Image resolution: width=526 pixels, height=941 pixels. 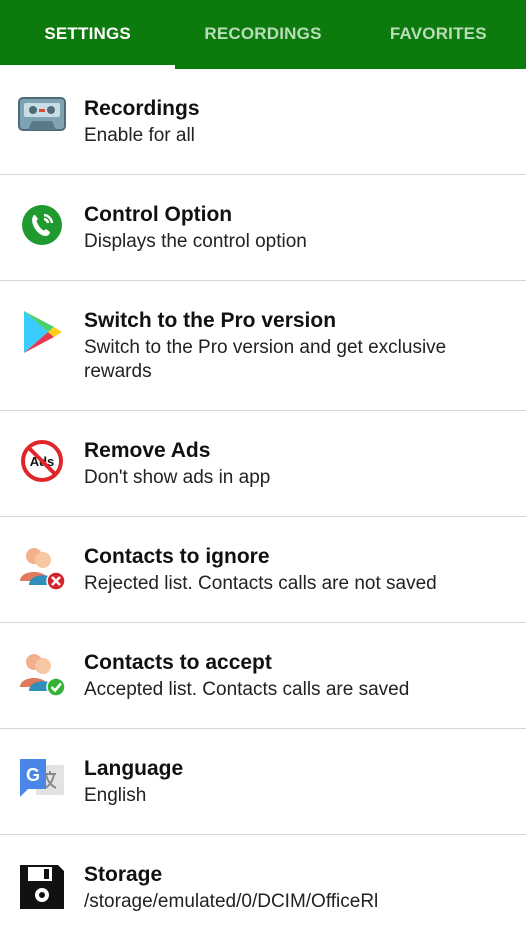 I want to click on no-ads-icon: Ads, so click(x=42, y=460).